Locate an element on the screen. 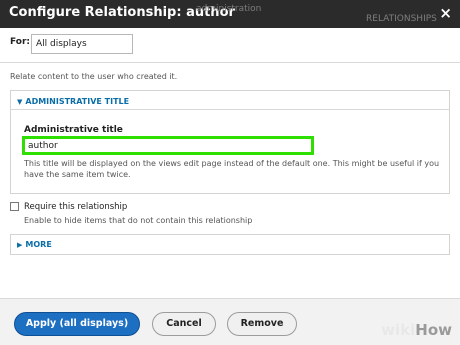 The image size is (460, 345). administrative-title-input: author is located at coordinates (168, 145).